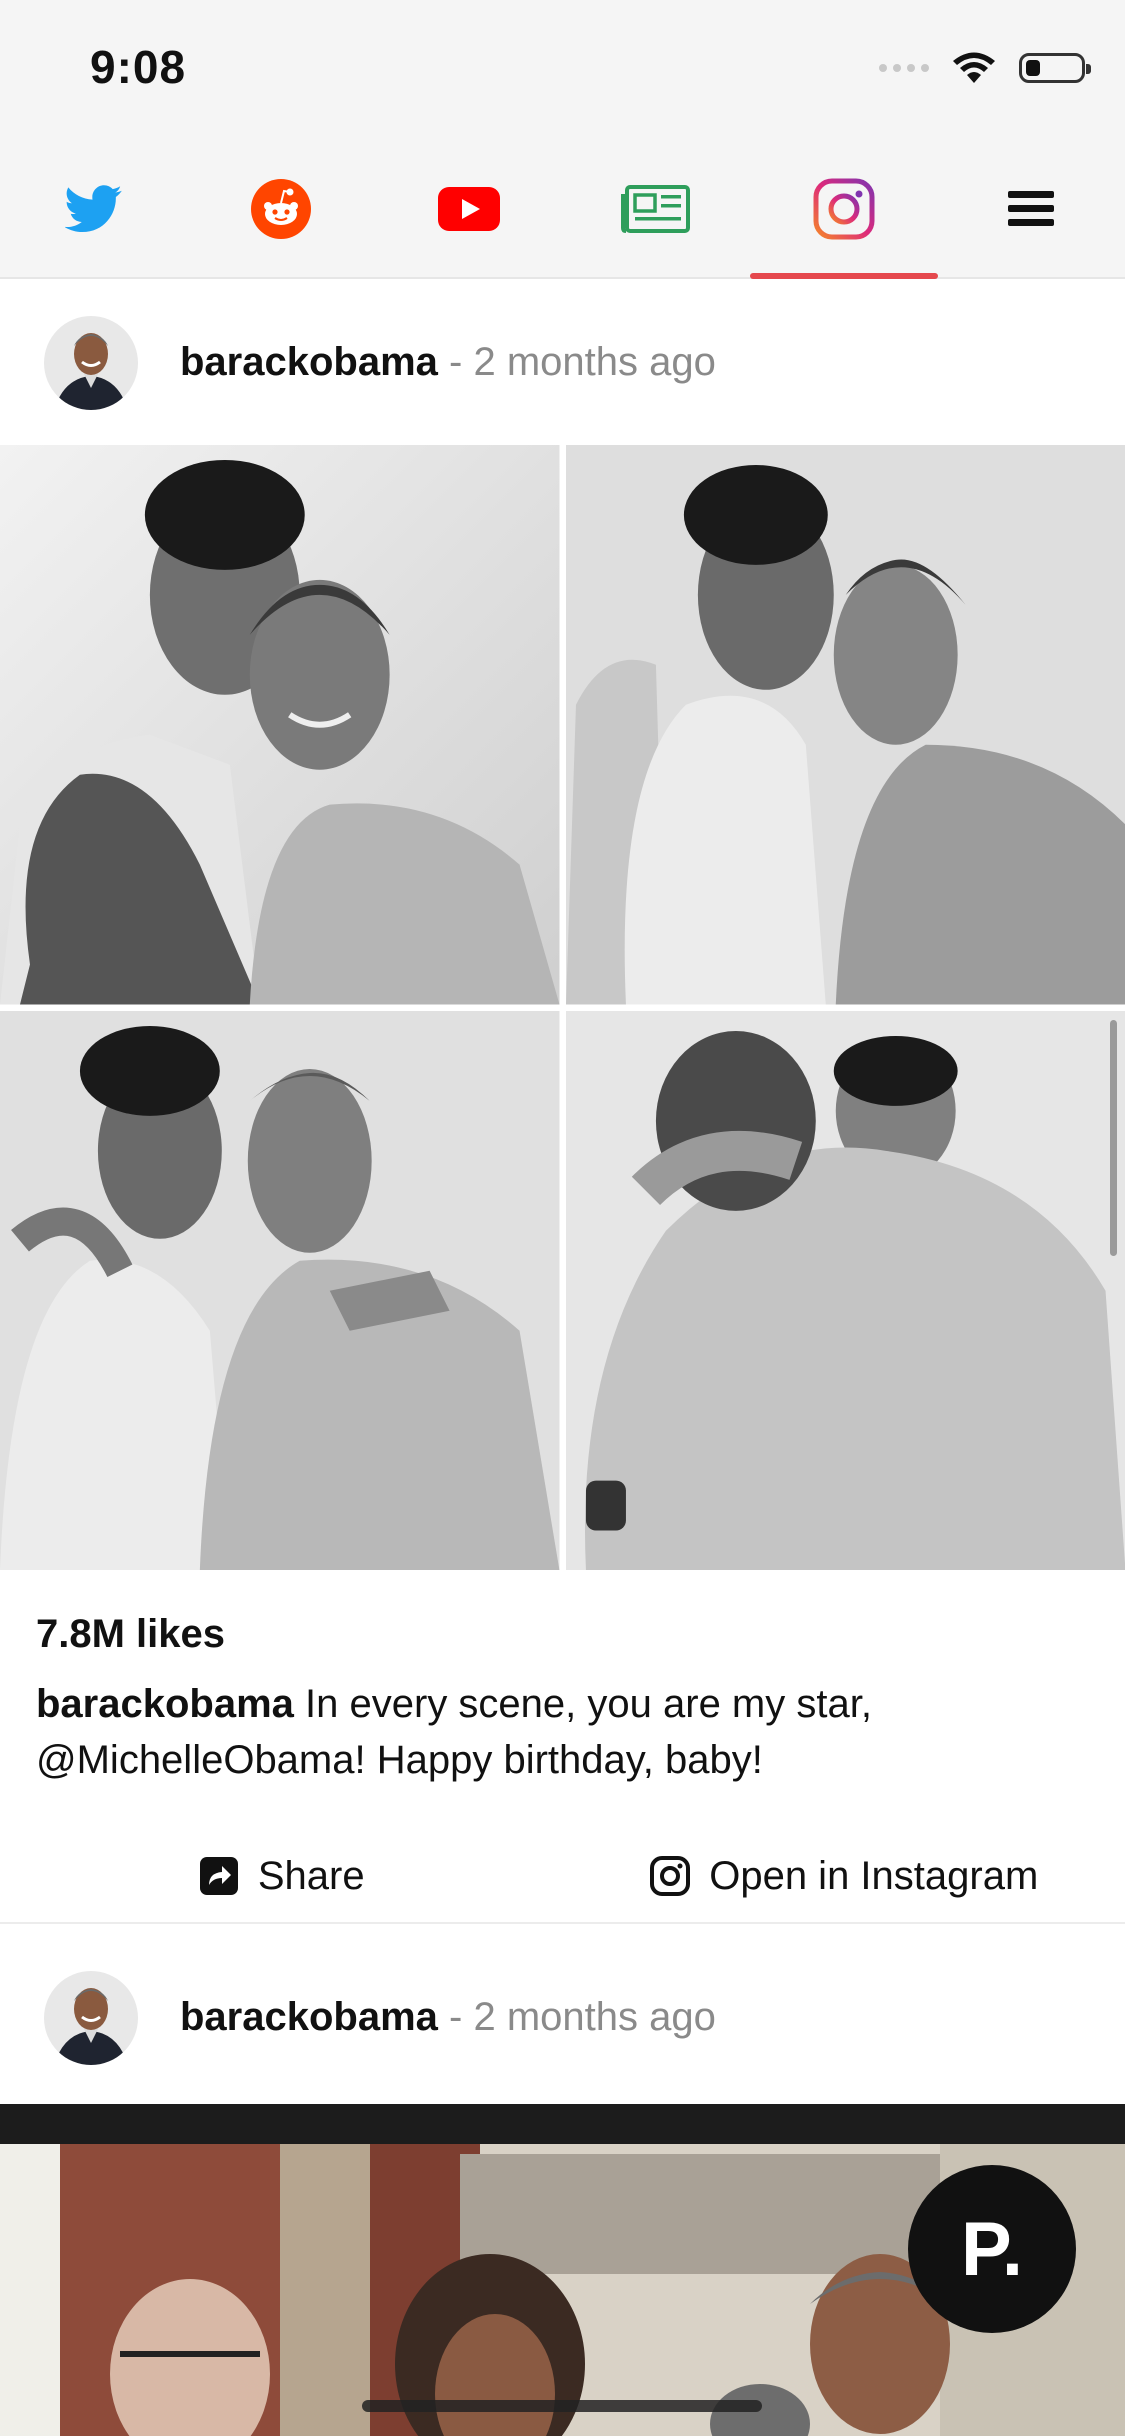 This screenshot has width=1125, height=2436. I want to click on open-in-instagram-button: Open in Instagram, so click(844, 1876).